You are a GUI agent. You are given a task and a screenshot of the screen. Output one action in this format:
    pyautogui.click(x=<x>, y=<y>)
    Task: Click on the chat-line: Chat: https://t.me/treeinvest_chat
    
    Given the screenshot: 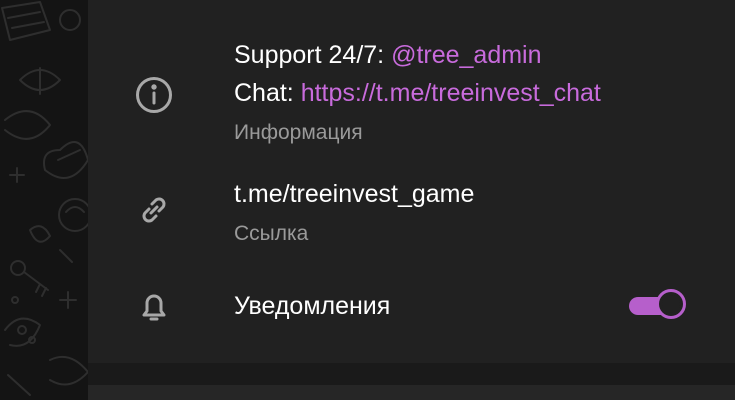 What is the action you would take?
    pyautogui.click(x=417, y=93)
    